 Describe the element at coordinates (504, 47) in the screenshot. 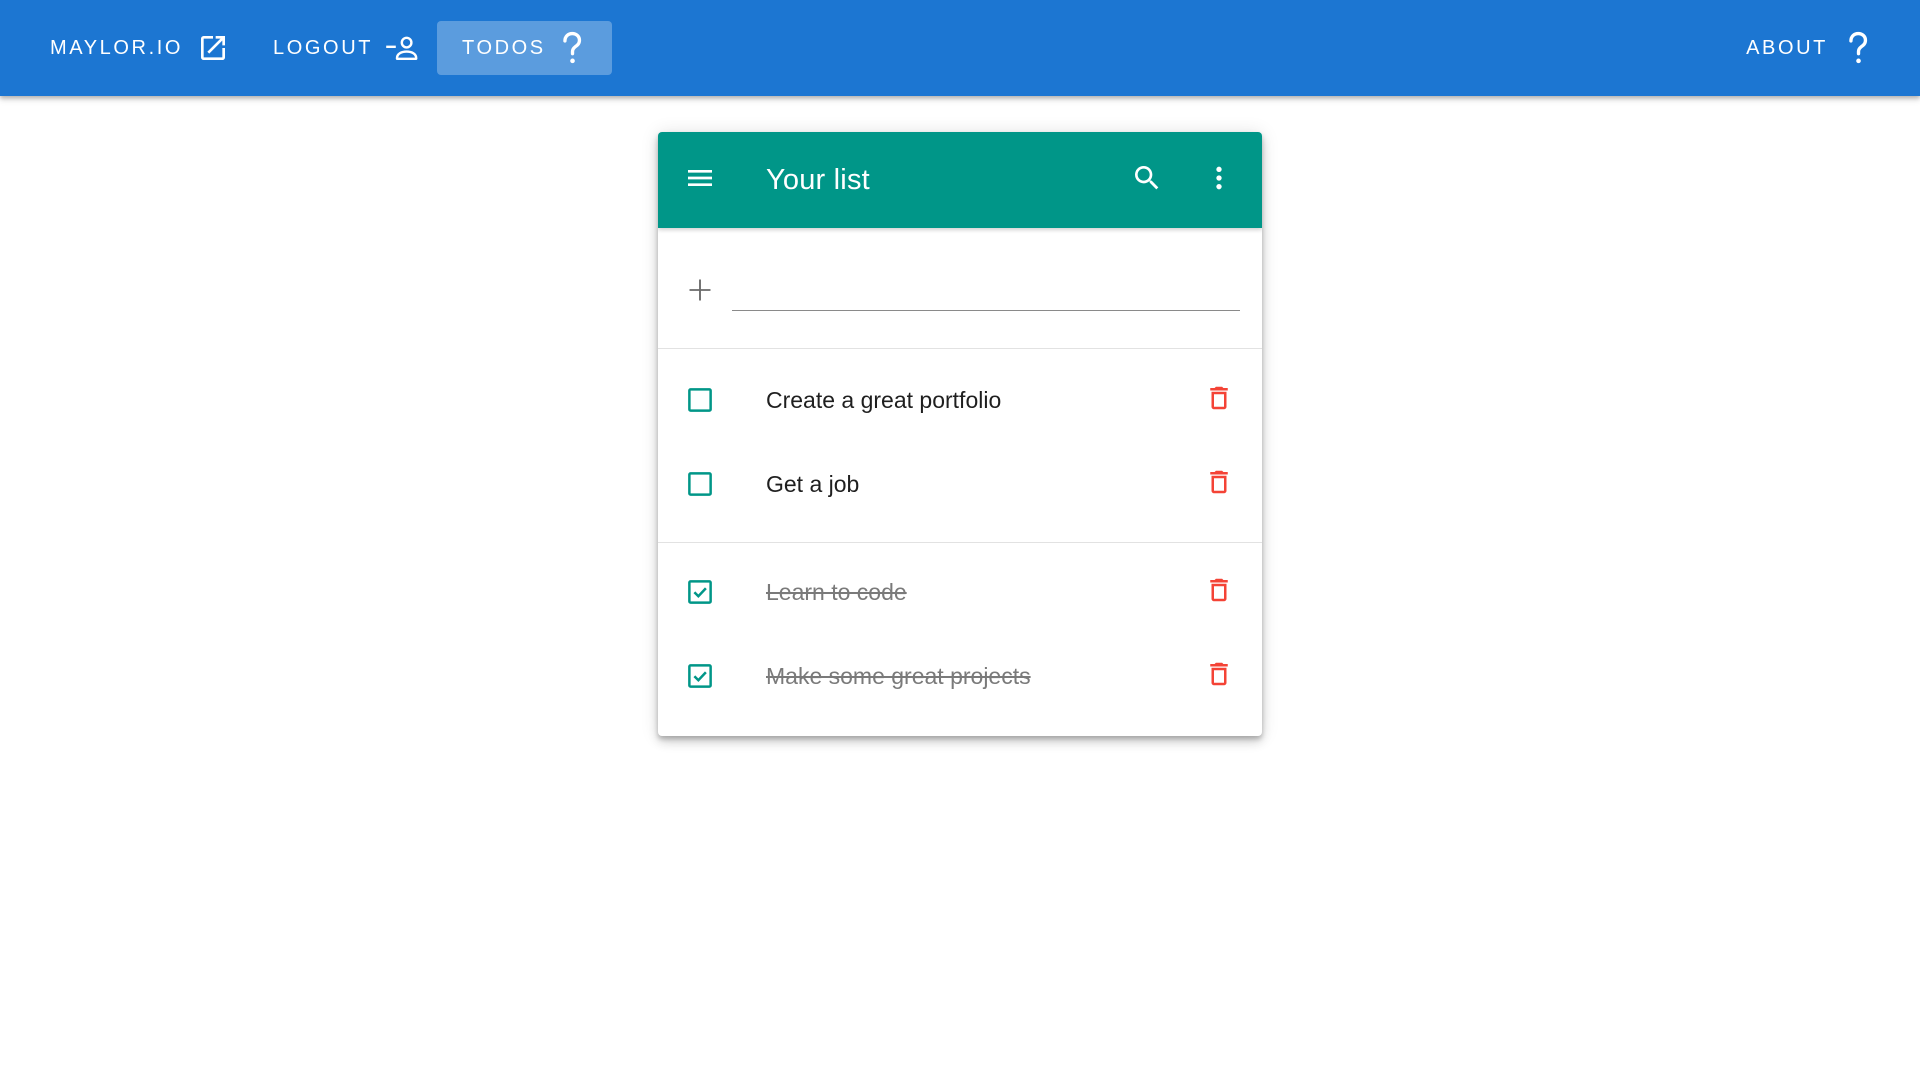

I see `nav-todos-label: TODOS` at that location.